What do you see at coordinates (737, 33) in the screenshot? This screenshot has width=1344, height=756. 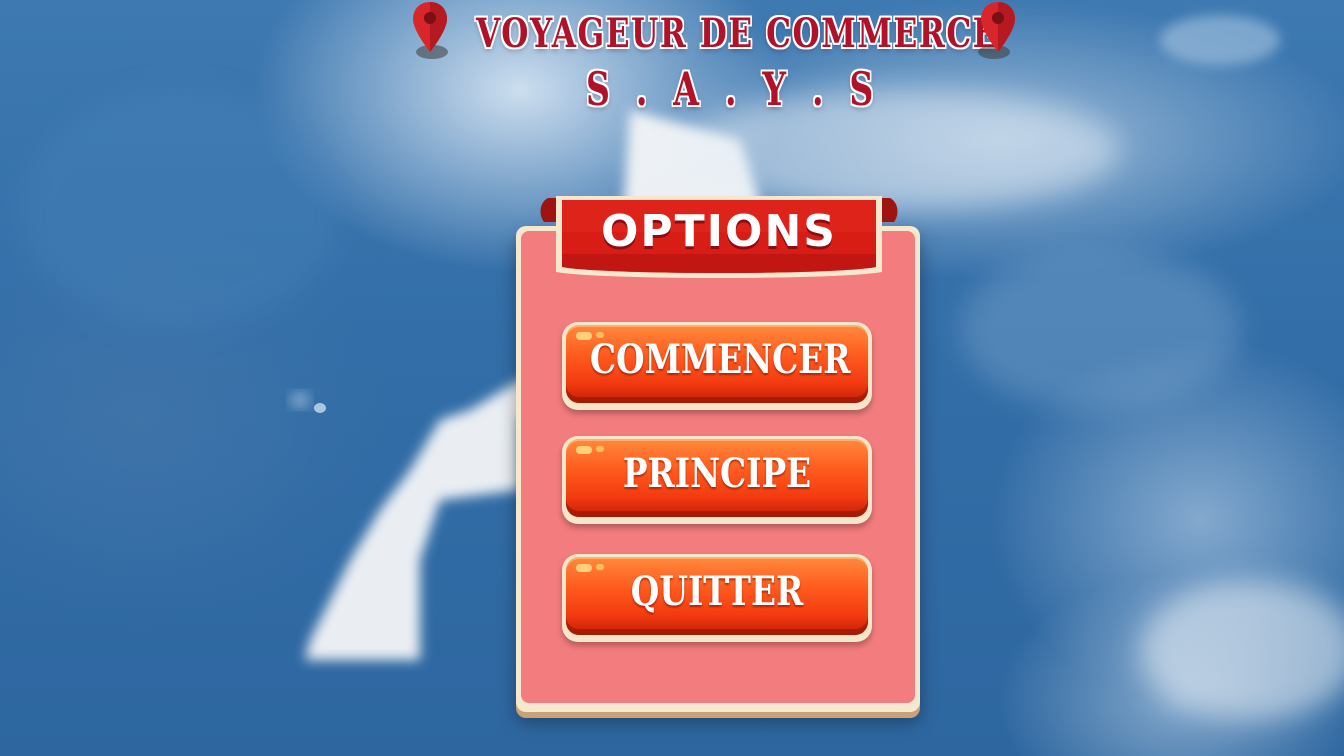 I see `title-line-1: VOYAGEUR DE COMMERCE` at bounding box center [737, 33].